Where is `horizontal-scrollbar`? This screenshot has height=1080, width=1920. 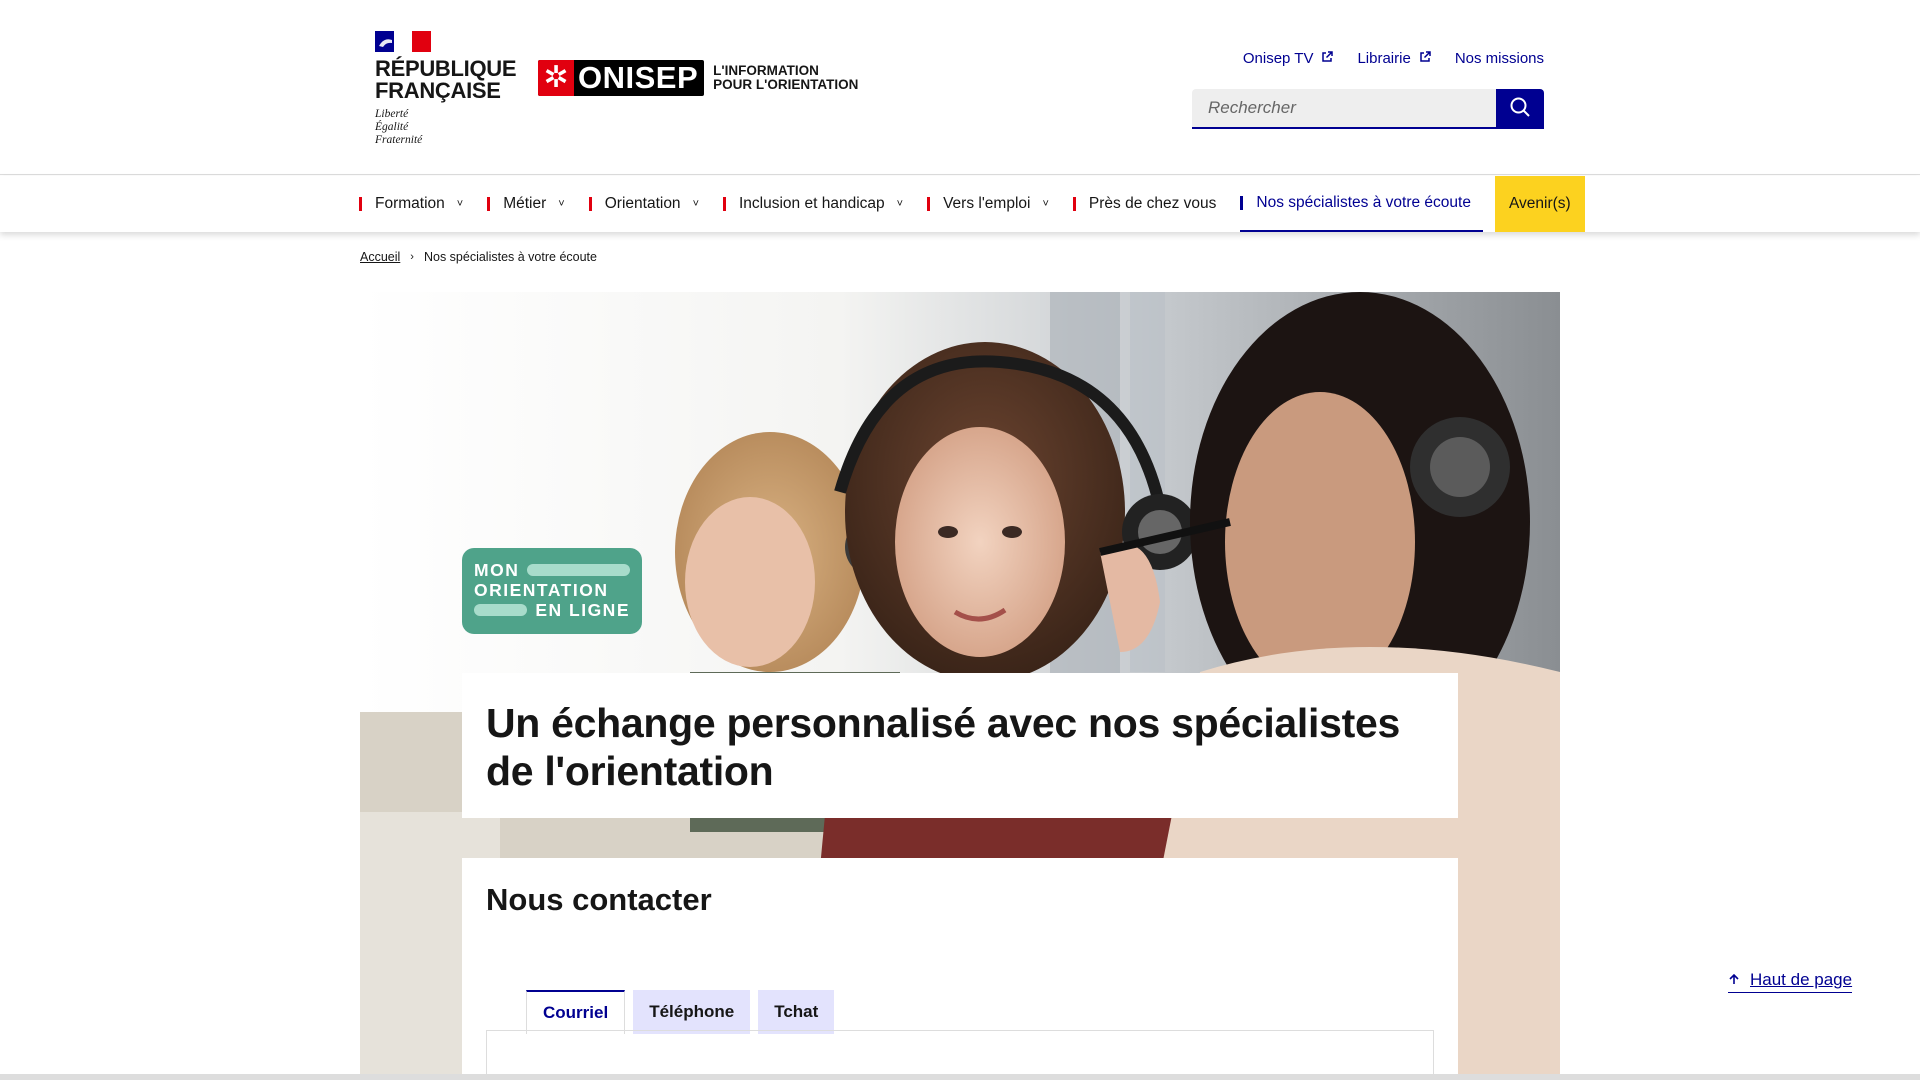
horizontal-scrollbar is located at coordinates (960, 1077).